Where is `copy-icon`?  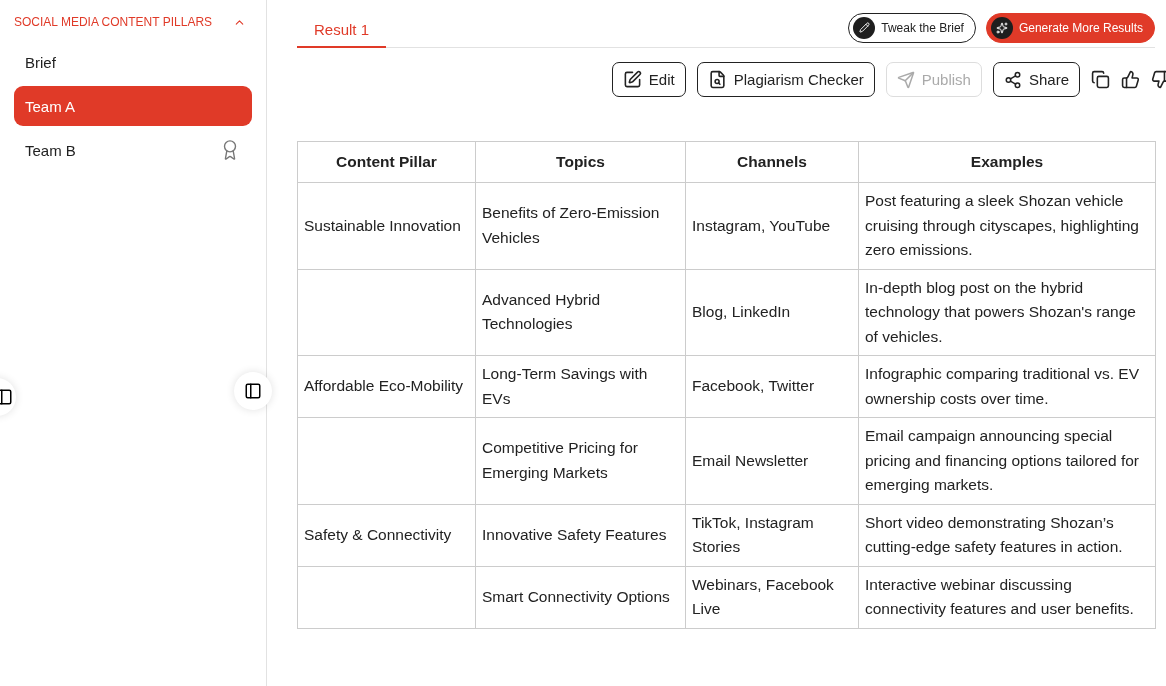
copy-icon is located at coordinates (1100, 79).